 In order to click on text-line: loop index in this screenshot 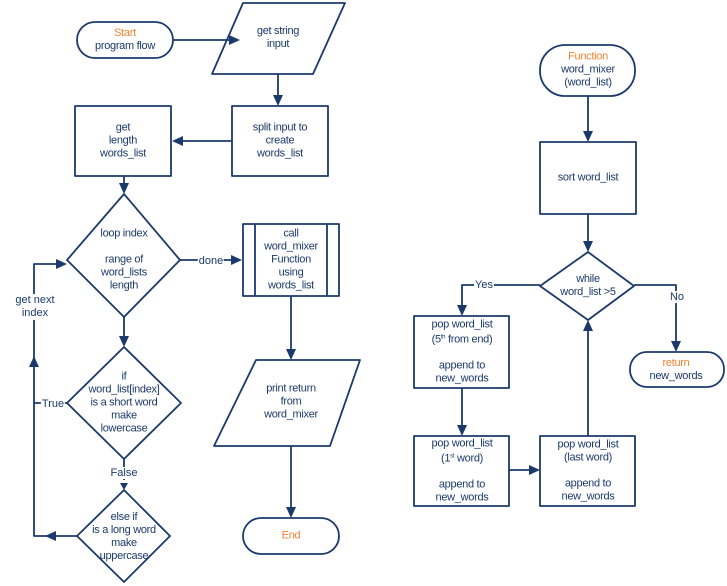, I will do `click(124, 233)`.